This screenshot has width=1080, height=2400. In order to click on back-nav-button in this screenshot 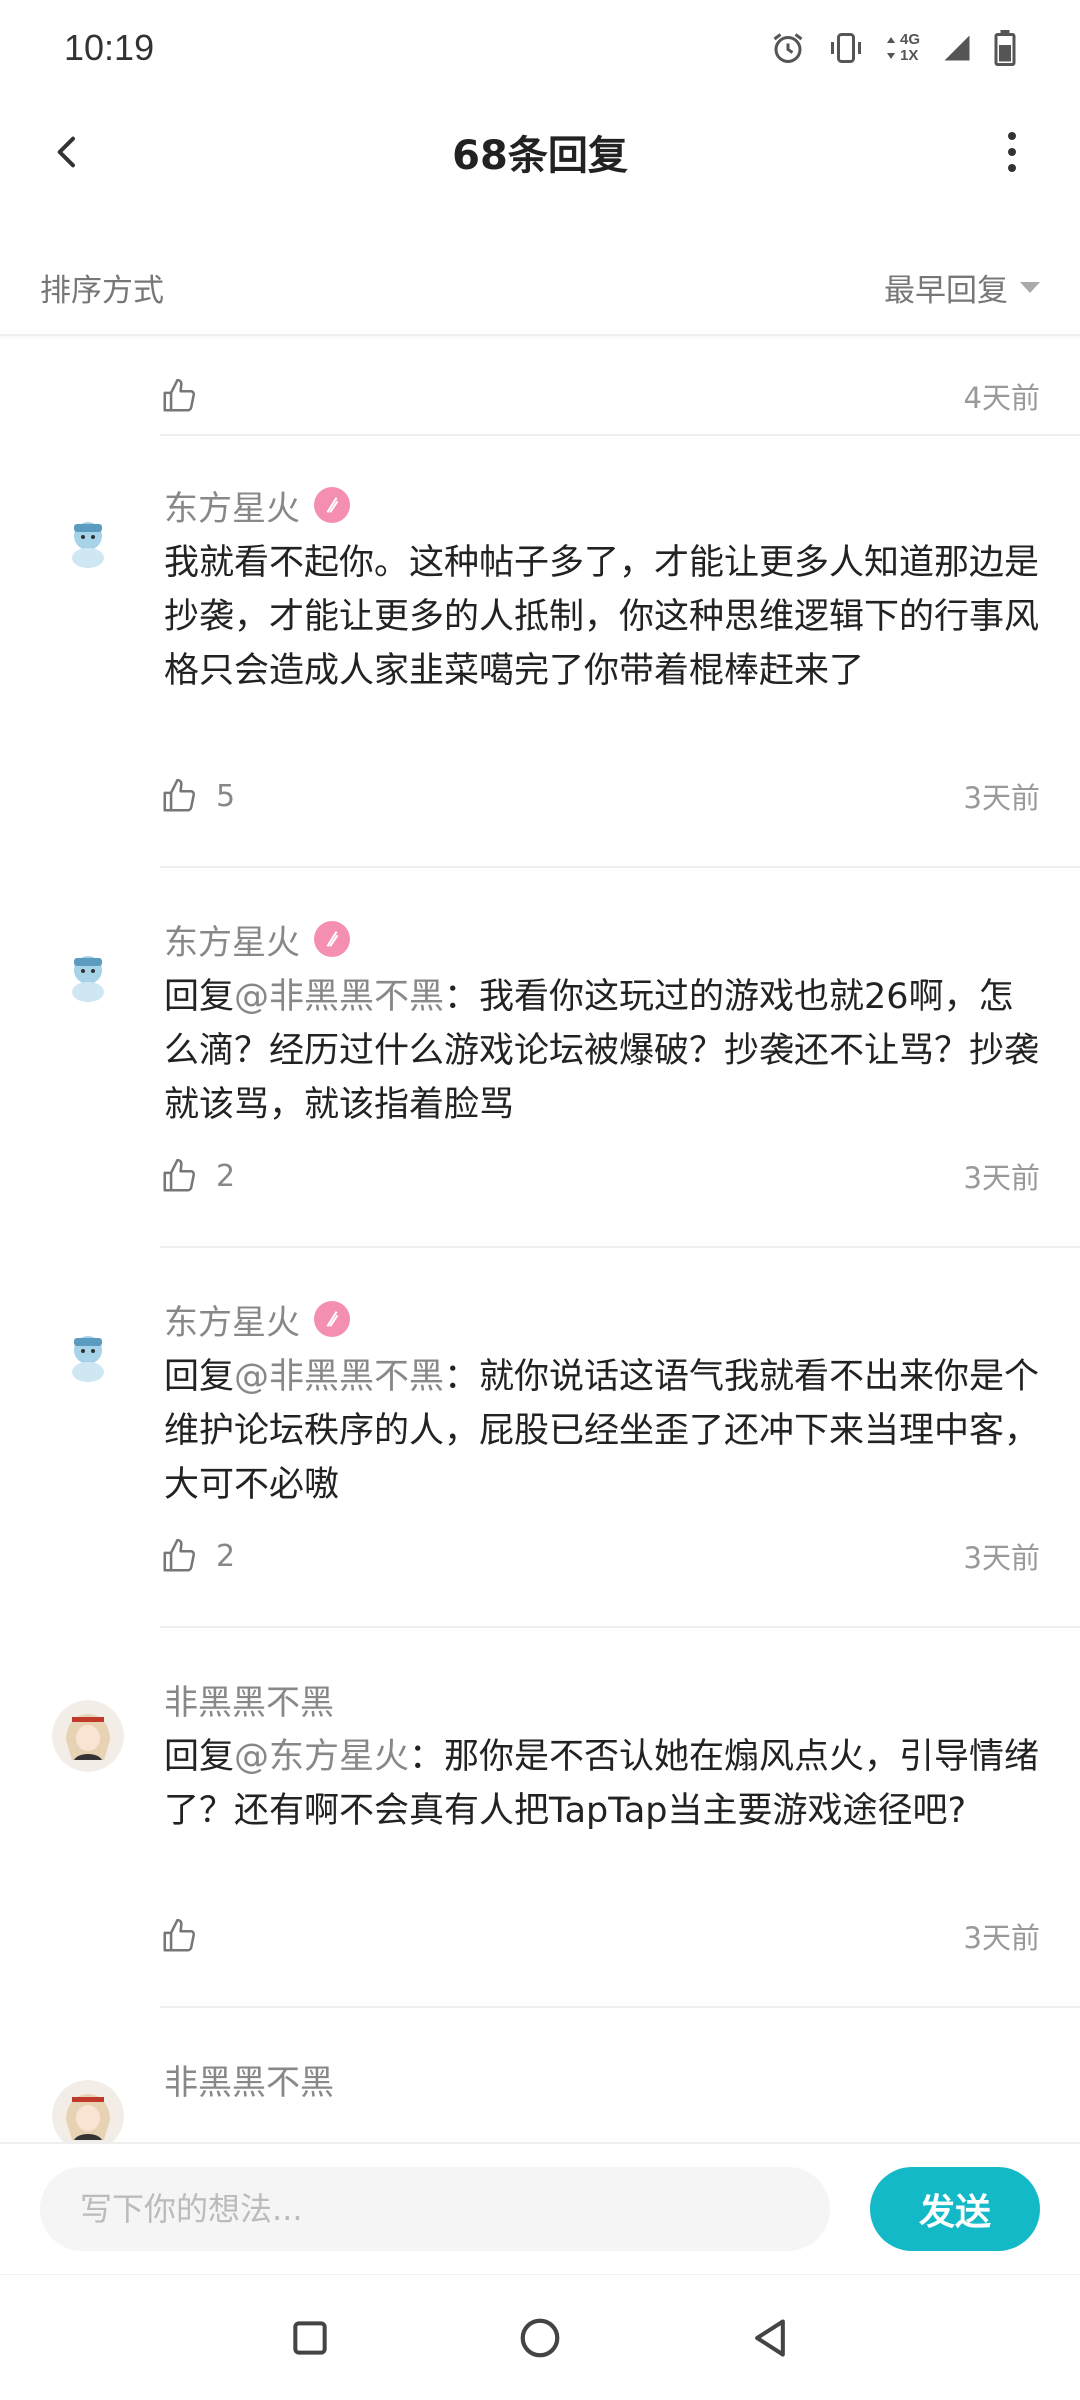, I will do `click(770, 2338)`.